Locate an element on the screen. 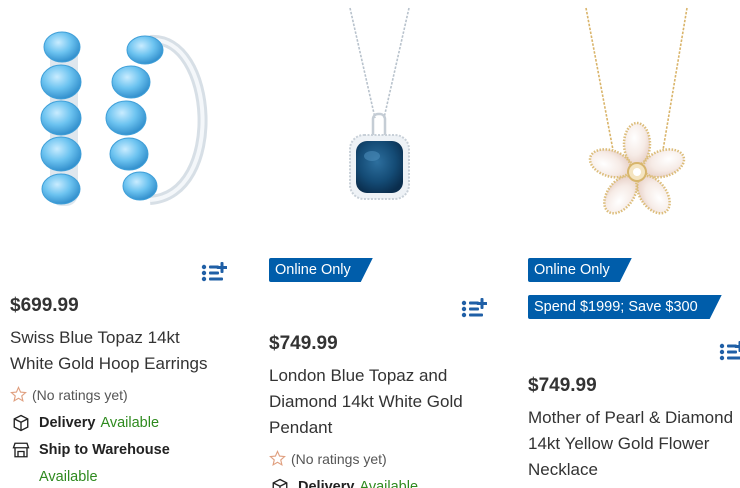 The height and width of the screenshot is (488, 740). ship-to-warehouse-row: Ship to Warehouse is located at coordinates (91, 450).